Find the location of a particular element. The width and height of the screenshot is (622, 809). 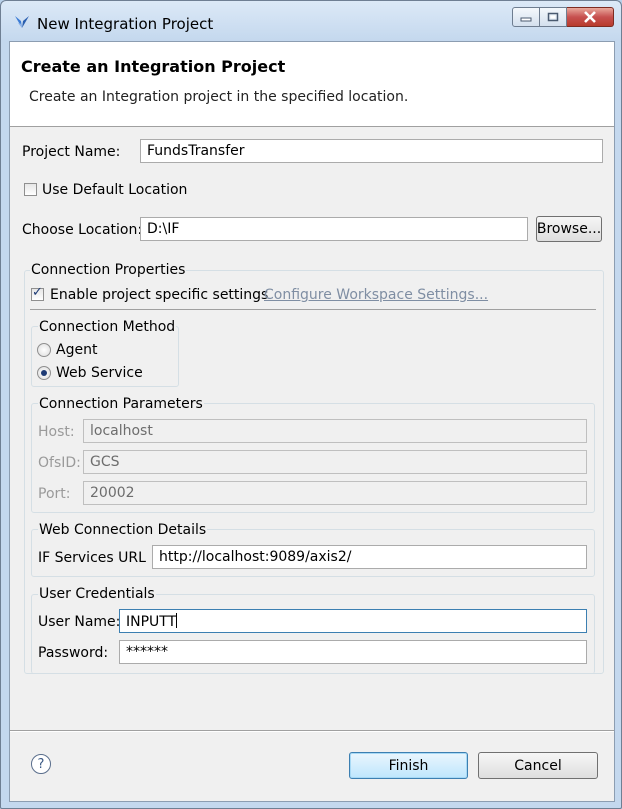

window-title: New Integration Project is located at coordinates (125, 24).